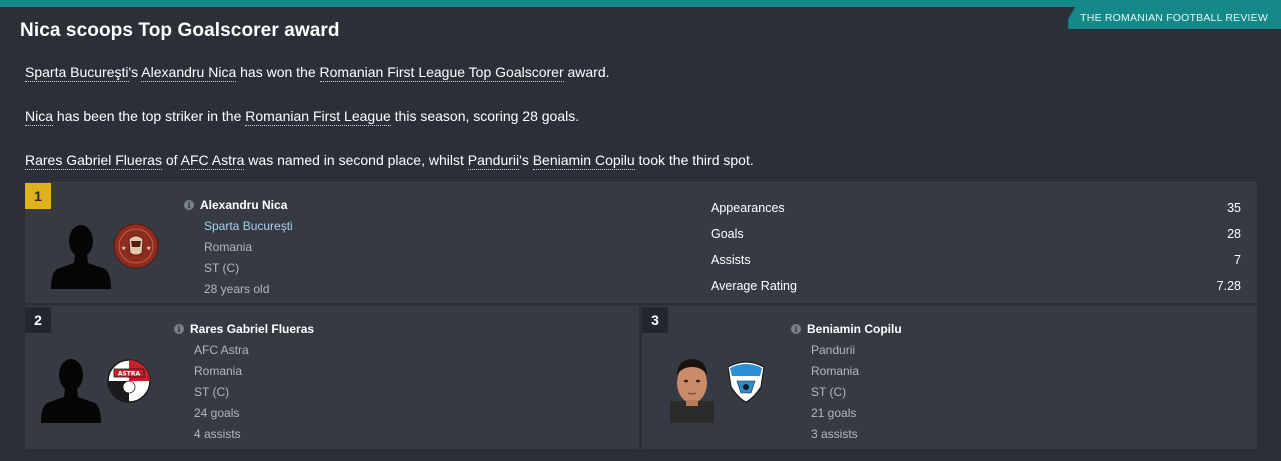 The width and height of the screenshot is (1281, 461). Describe the element at coordinates (221, 350) in the screenshot. I see `player-club: AFC Astra` at that location.